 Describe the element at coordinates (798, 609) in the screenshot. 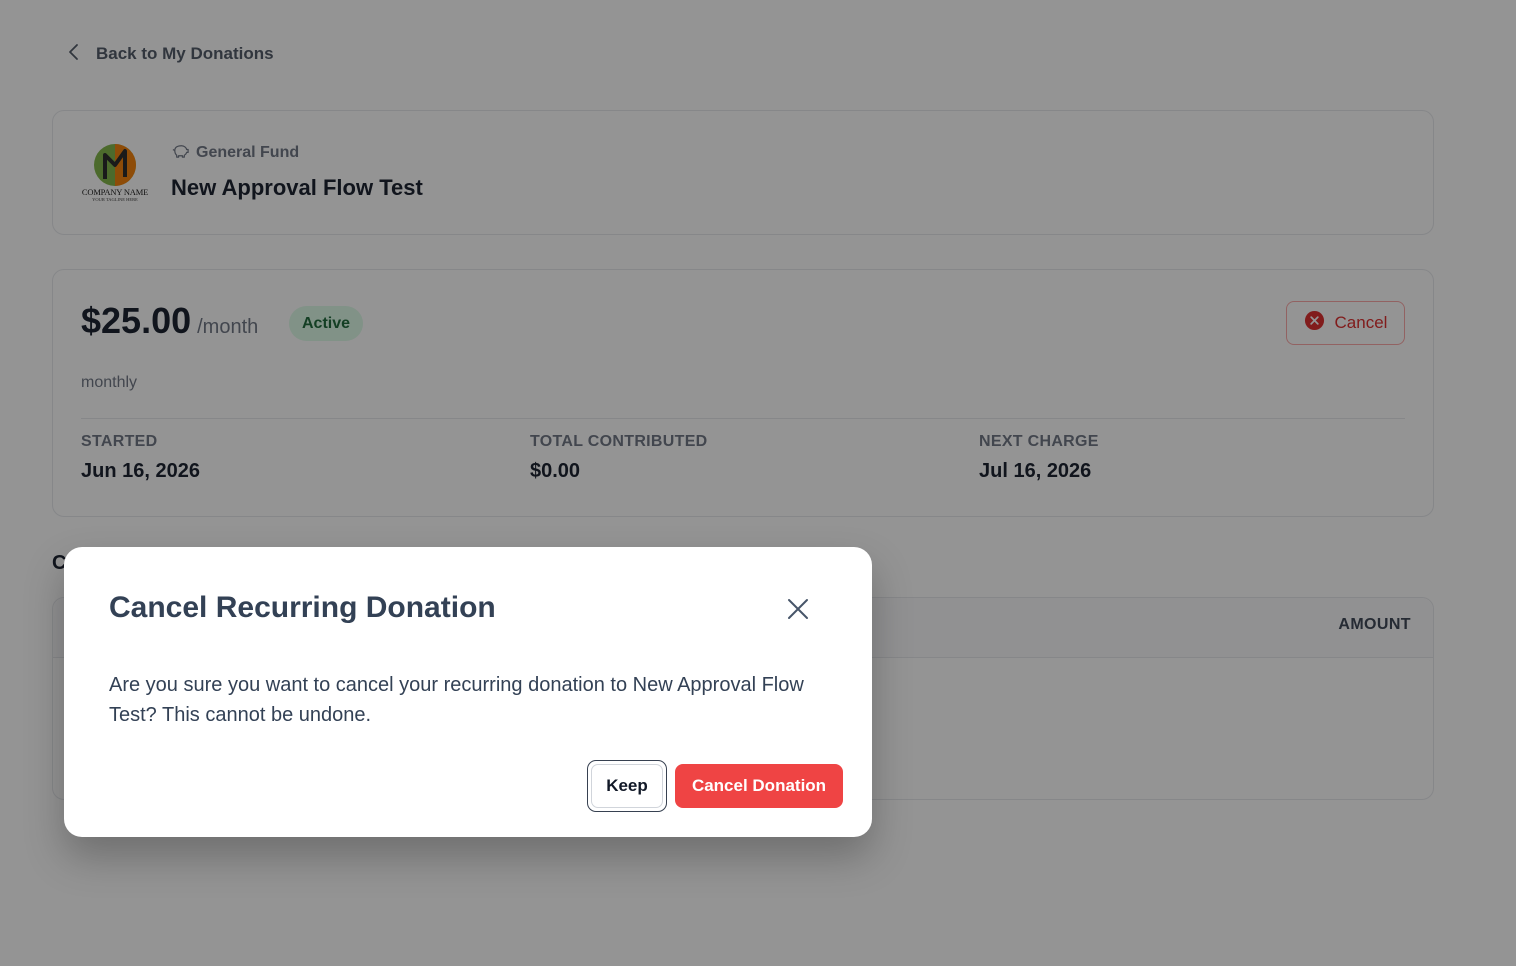

I see `close-icon` at that location.